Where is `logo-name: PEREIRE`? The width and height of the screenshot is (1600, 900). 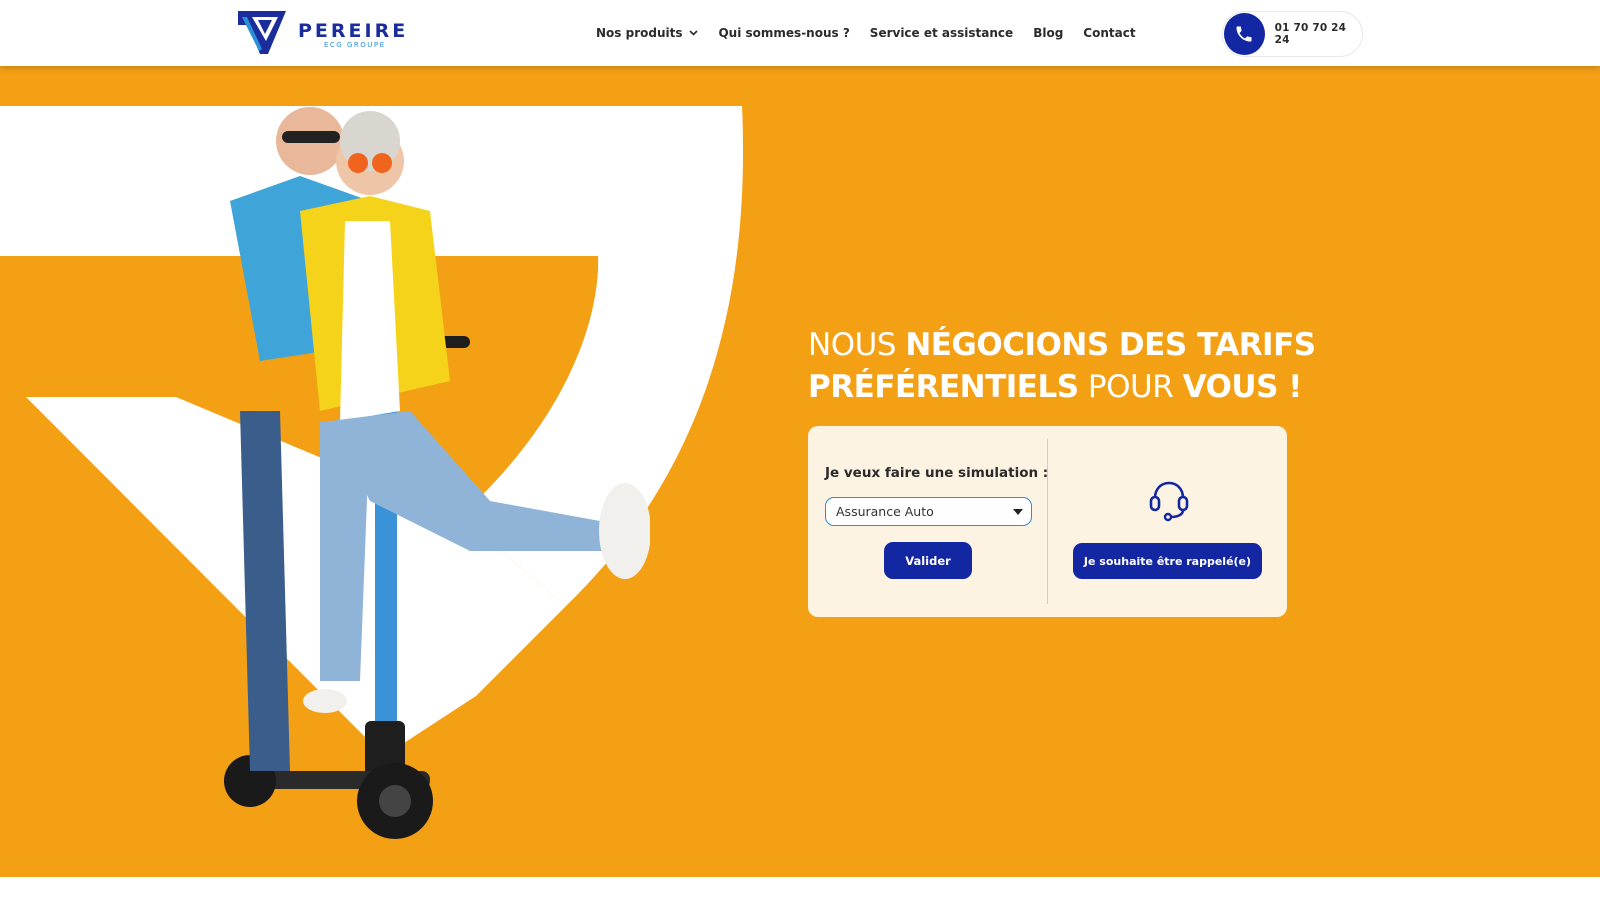
logo-name: PEREIRE is located at coordinates (353, 31).